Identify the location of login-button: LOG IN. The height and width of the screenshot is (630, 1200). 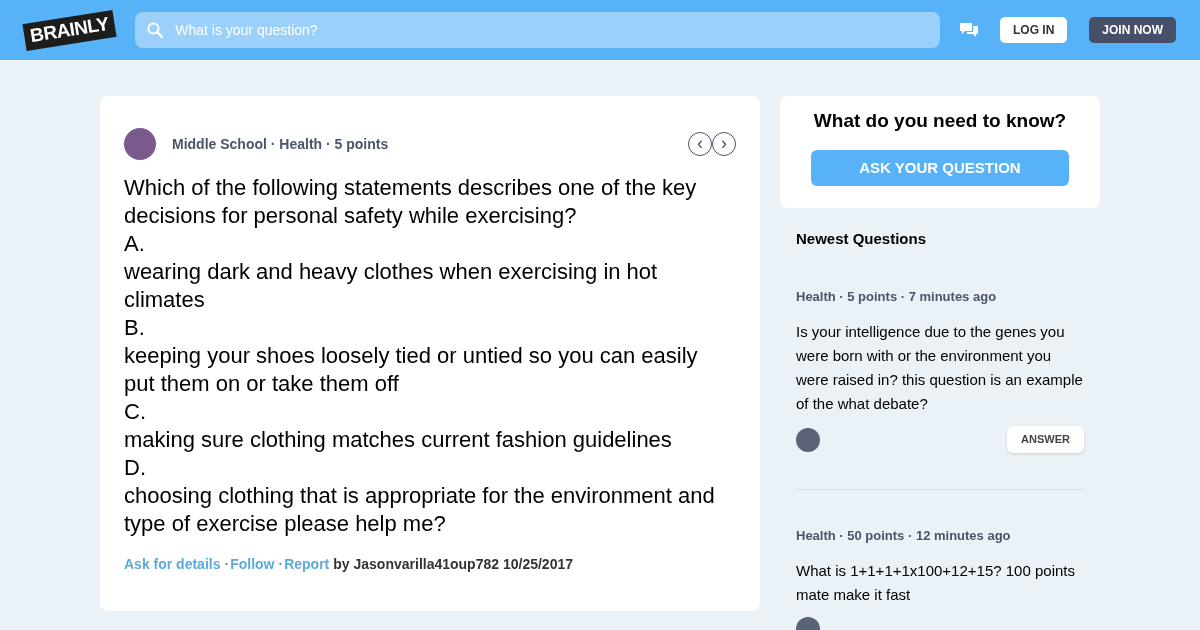
(1034, 30).